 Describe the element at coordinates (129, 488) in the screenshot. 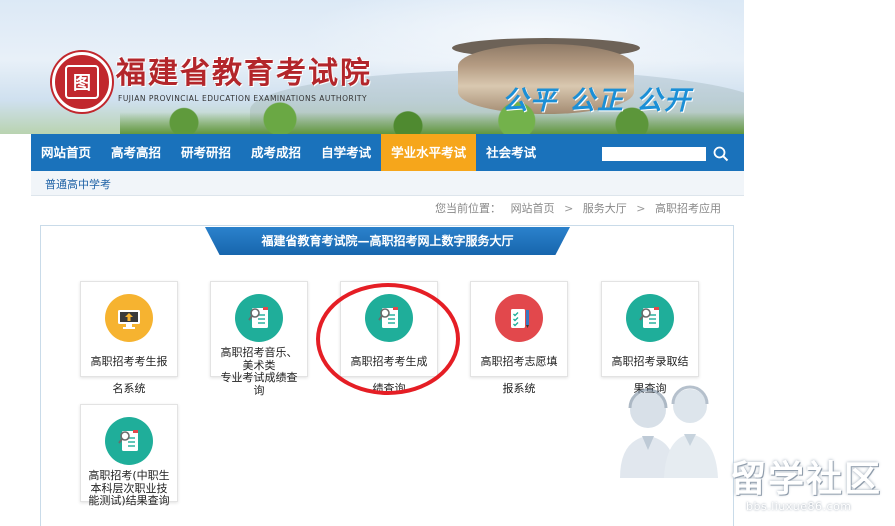

I see `tile-label: 高职招考(中职生 本科层次职业技 能测试)结果查询` at that location.